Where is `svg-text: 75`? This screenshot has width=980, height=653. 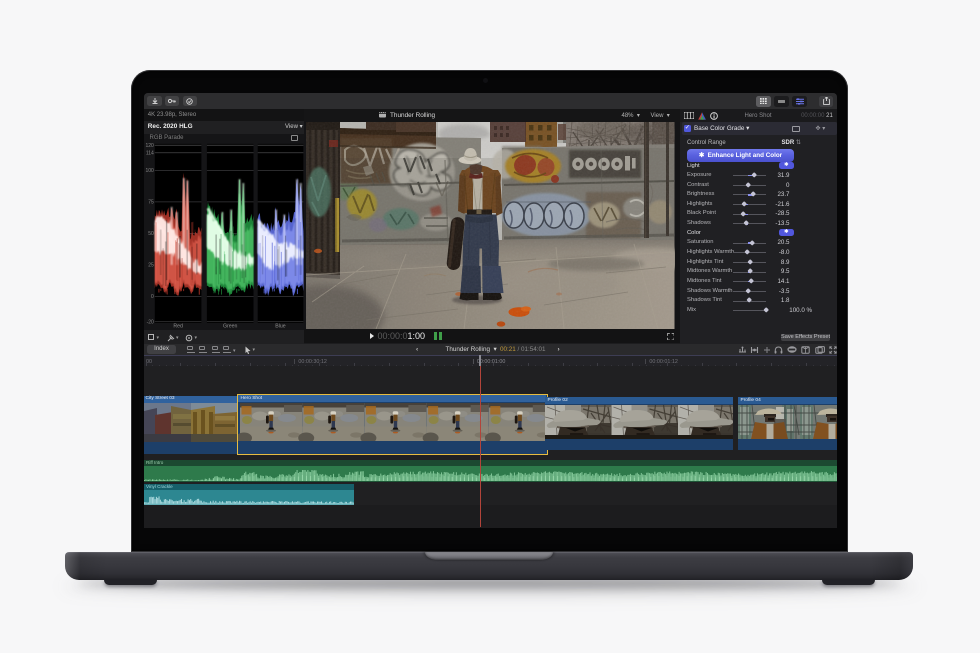 svg-text: 75 is located at coordinates (151, 202).